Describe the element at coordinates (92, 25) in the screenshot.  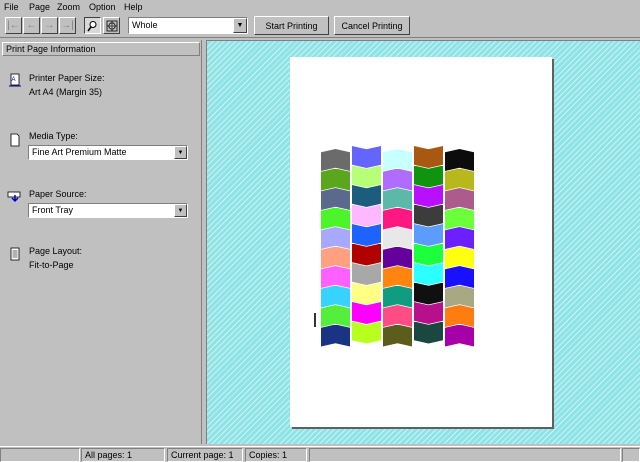
I see `zoom-in-button` at that location.